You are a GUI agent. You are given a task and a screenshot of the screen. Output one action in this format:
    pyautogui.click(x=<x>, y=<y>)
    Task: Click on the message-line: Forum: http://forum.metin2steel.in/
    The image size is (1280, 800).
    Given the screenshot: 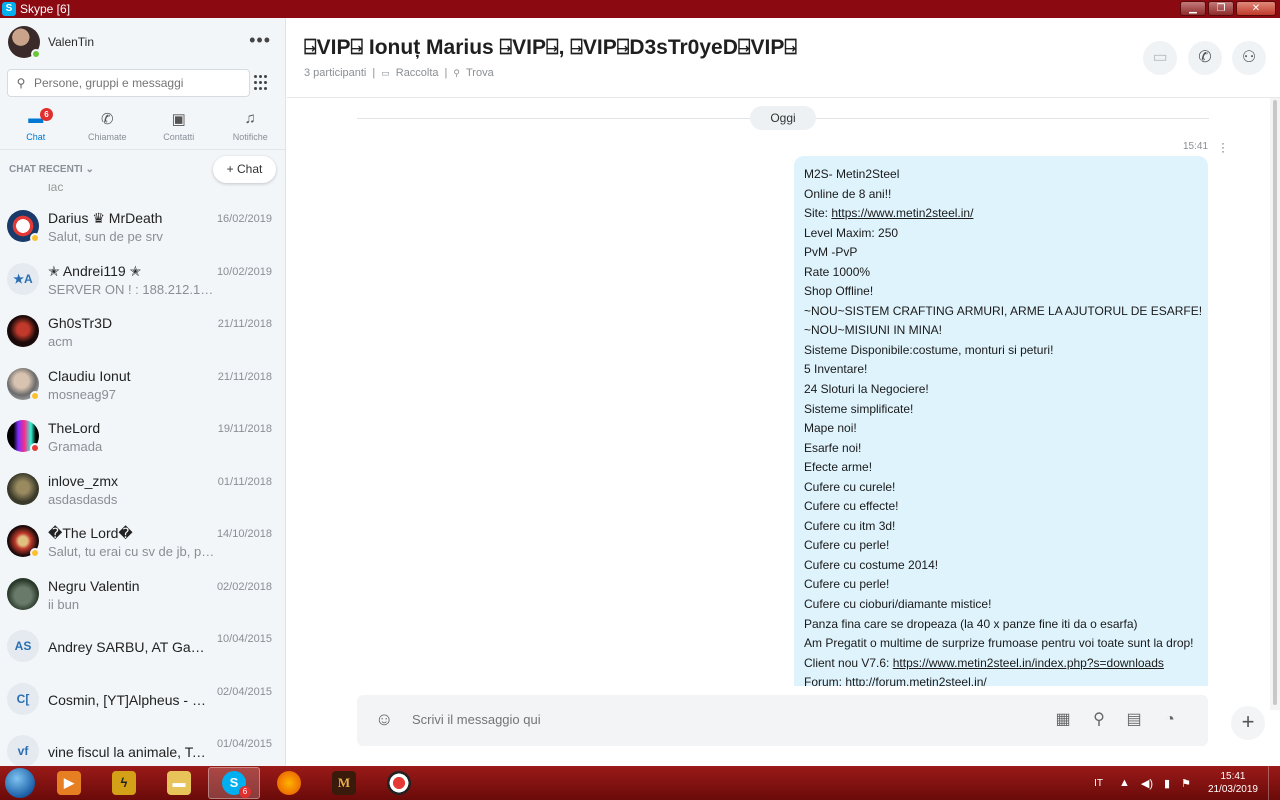 What is the action you would take?
    pyautogui.click(x=895, y=680)
    